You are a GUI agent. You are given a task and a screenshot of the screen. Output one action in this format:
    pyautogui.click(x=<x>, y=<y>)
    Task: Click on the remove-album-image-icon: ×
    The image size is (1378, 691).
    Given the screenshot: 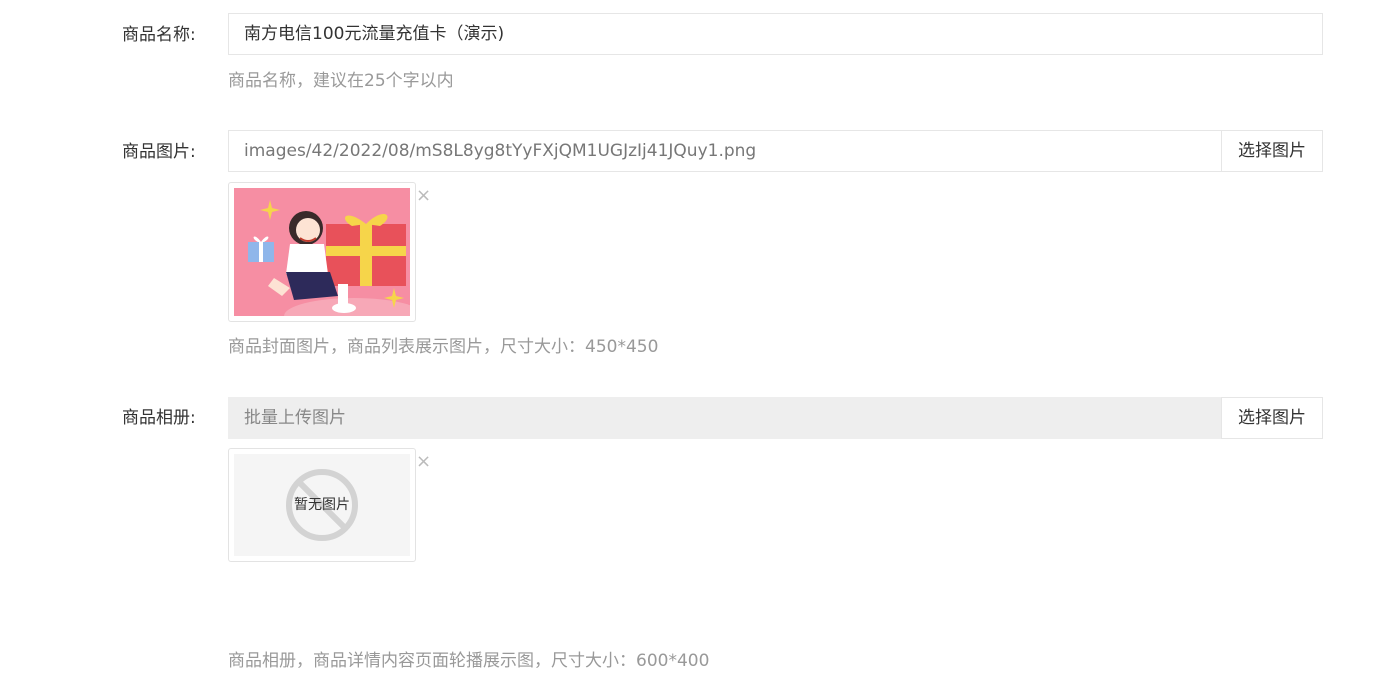 What is the action you would take?
    pyautogui.click(x=423, y=462)
    